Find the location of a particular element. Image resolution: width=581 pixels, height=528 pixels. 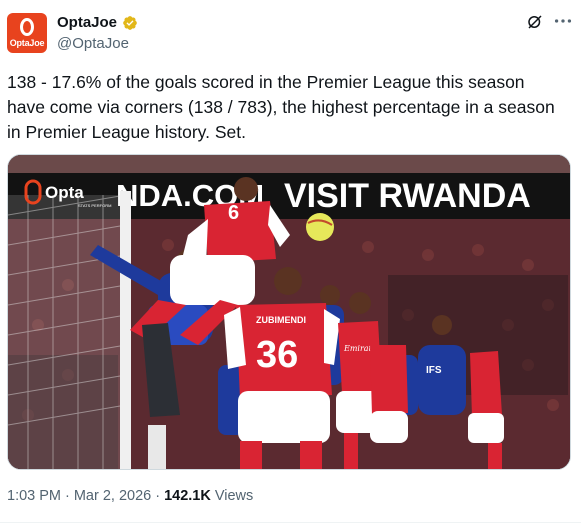

verified-badge-icon is located at coordinates (130, 23).